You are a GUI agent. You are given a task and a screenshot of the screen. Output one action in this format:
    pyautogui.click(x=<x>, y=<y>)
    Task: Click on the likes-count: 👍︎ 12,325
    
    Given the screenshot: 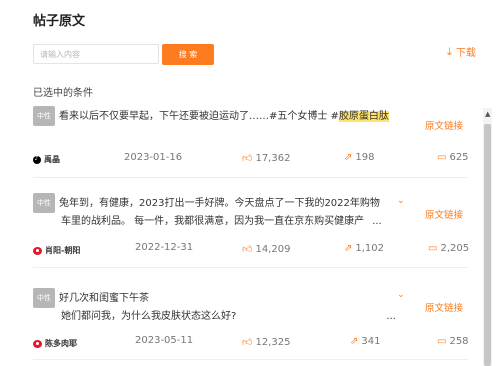 What is the action you would take?
    pyautogui.click(x=266, y=342)
    